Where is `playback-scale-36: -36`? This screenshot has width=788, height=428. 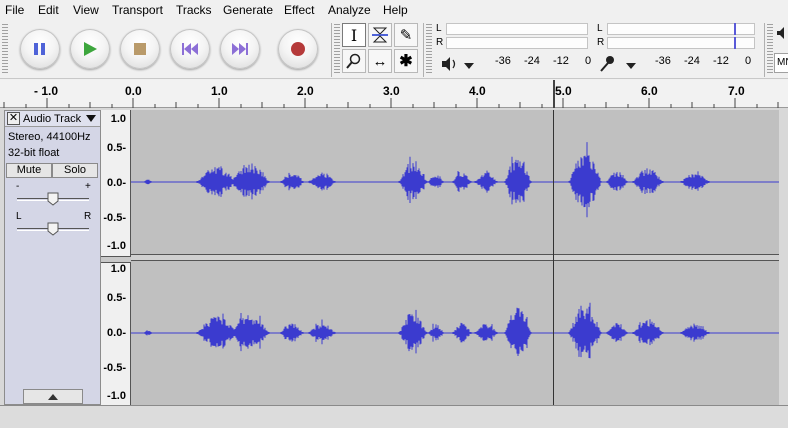 playback-scale-36: -36 is located at coordinates (503, 61).